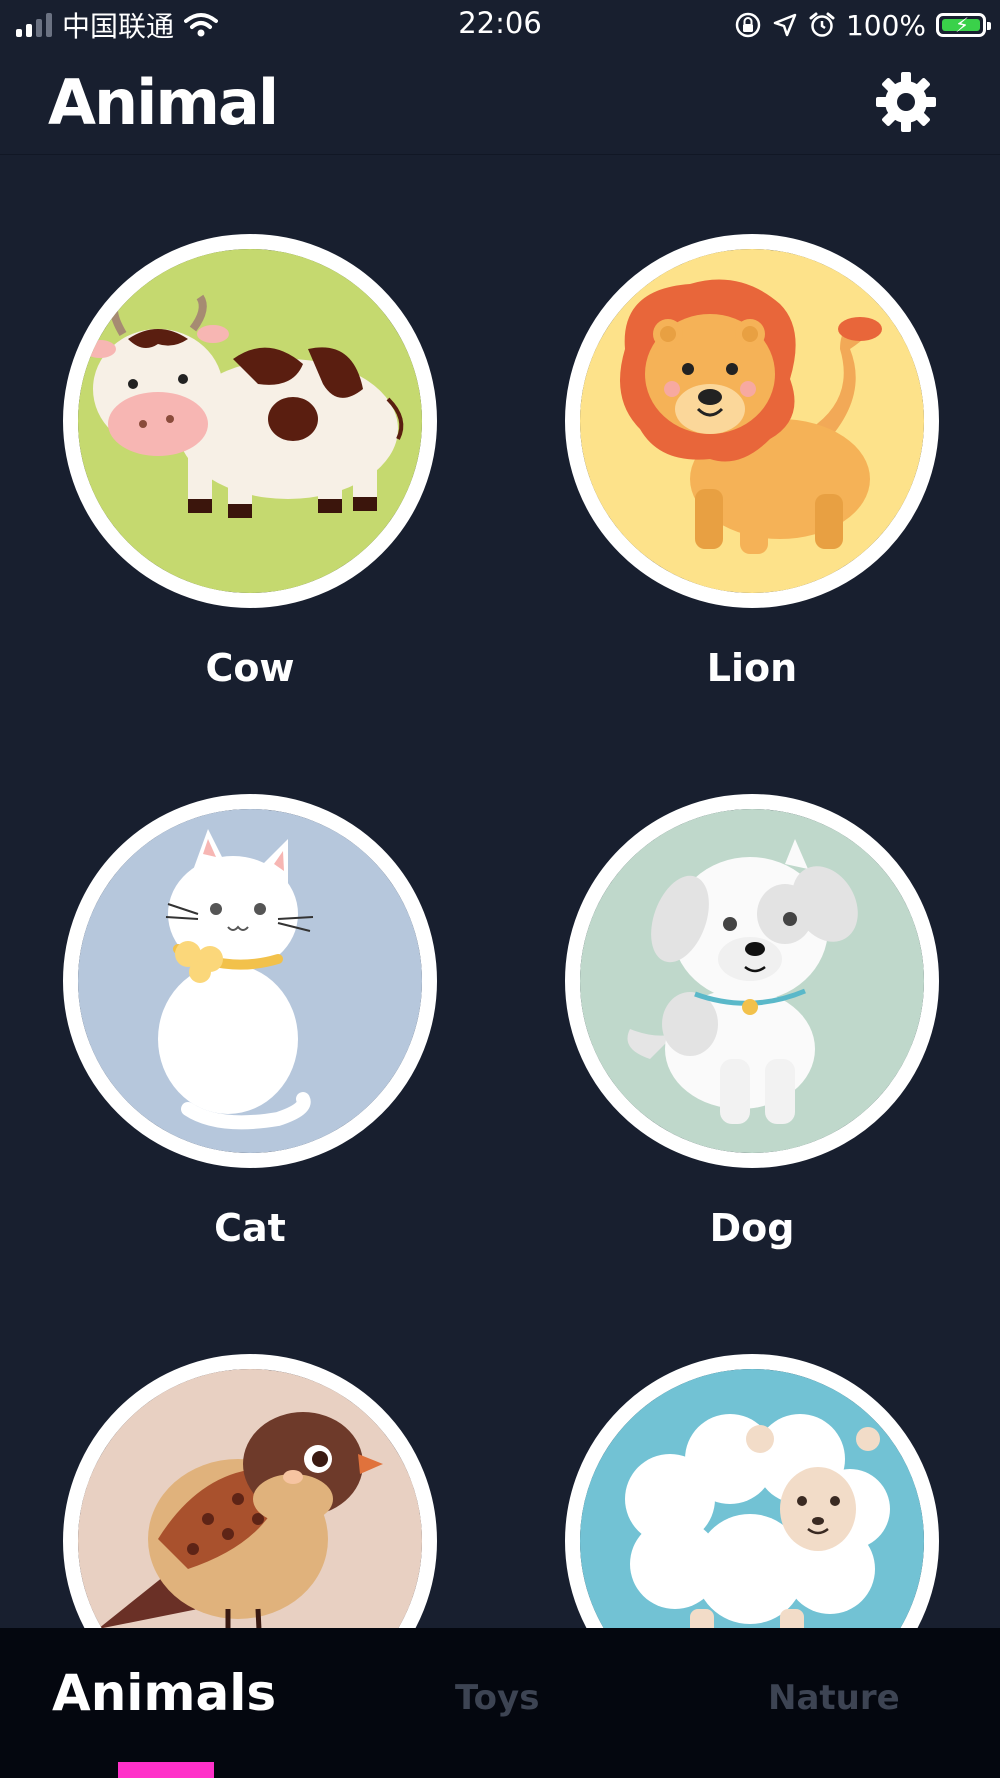 This screenshot has height=1778, width=1000. I want to click on gear-icon, so click(906, 102).